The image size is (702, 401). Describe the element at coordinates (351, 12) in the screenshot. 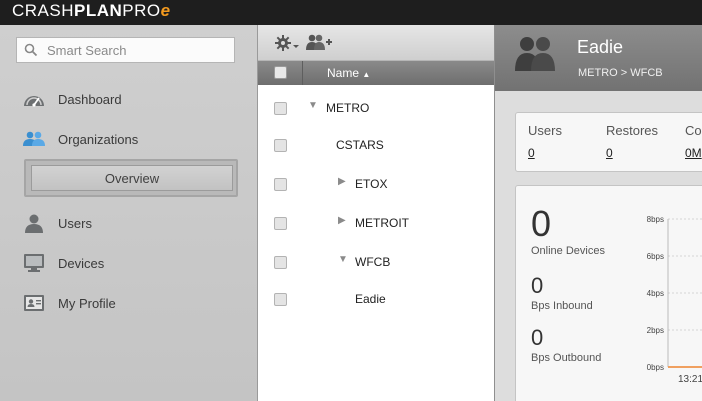

I see `top-bar: CRASHPLANPROe` at that location.